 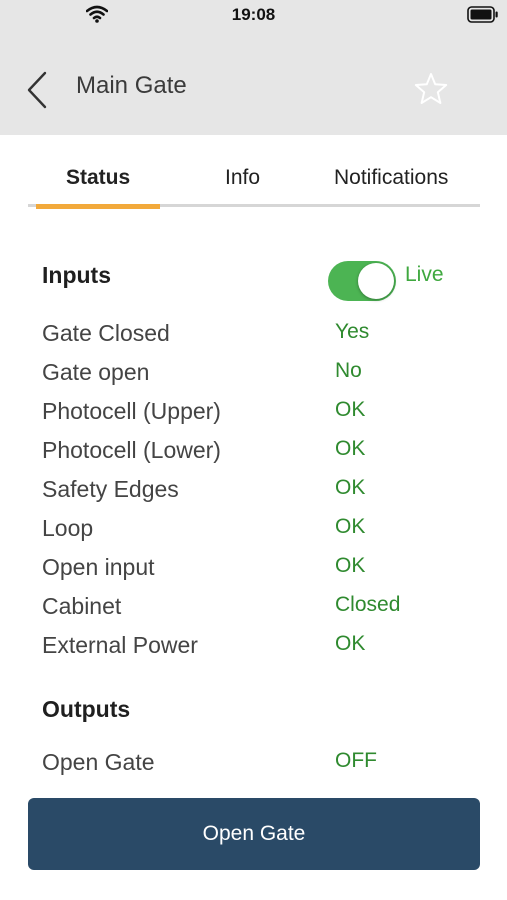 I want to click on status-time: 19:08, so click(x=253, y=14).